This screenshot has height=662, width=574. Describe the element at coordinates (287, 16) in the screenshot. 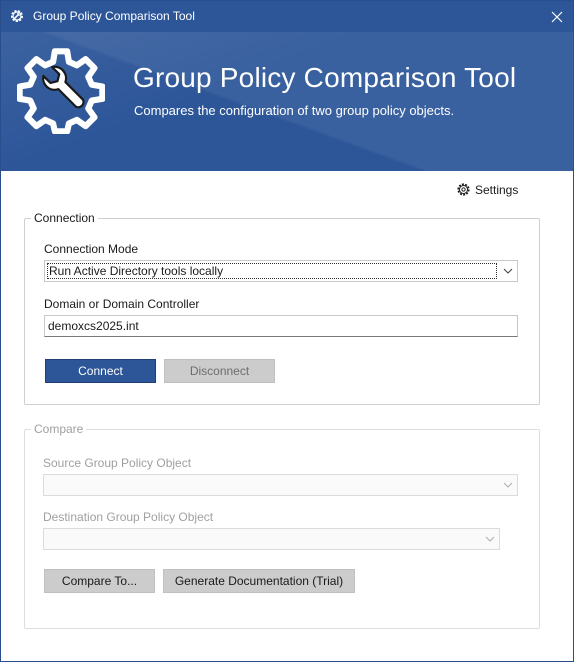

I see `title-bar: Group Policy Comparison Tool` at that location.